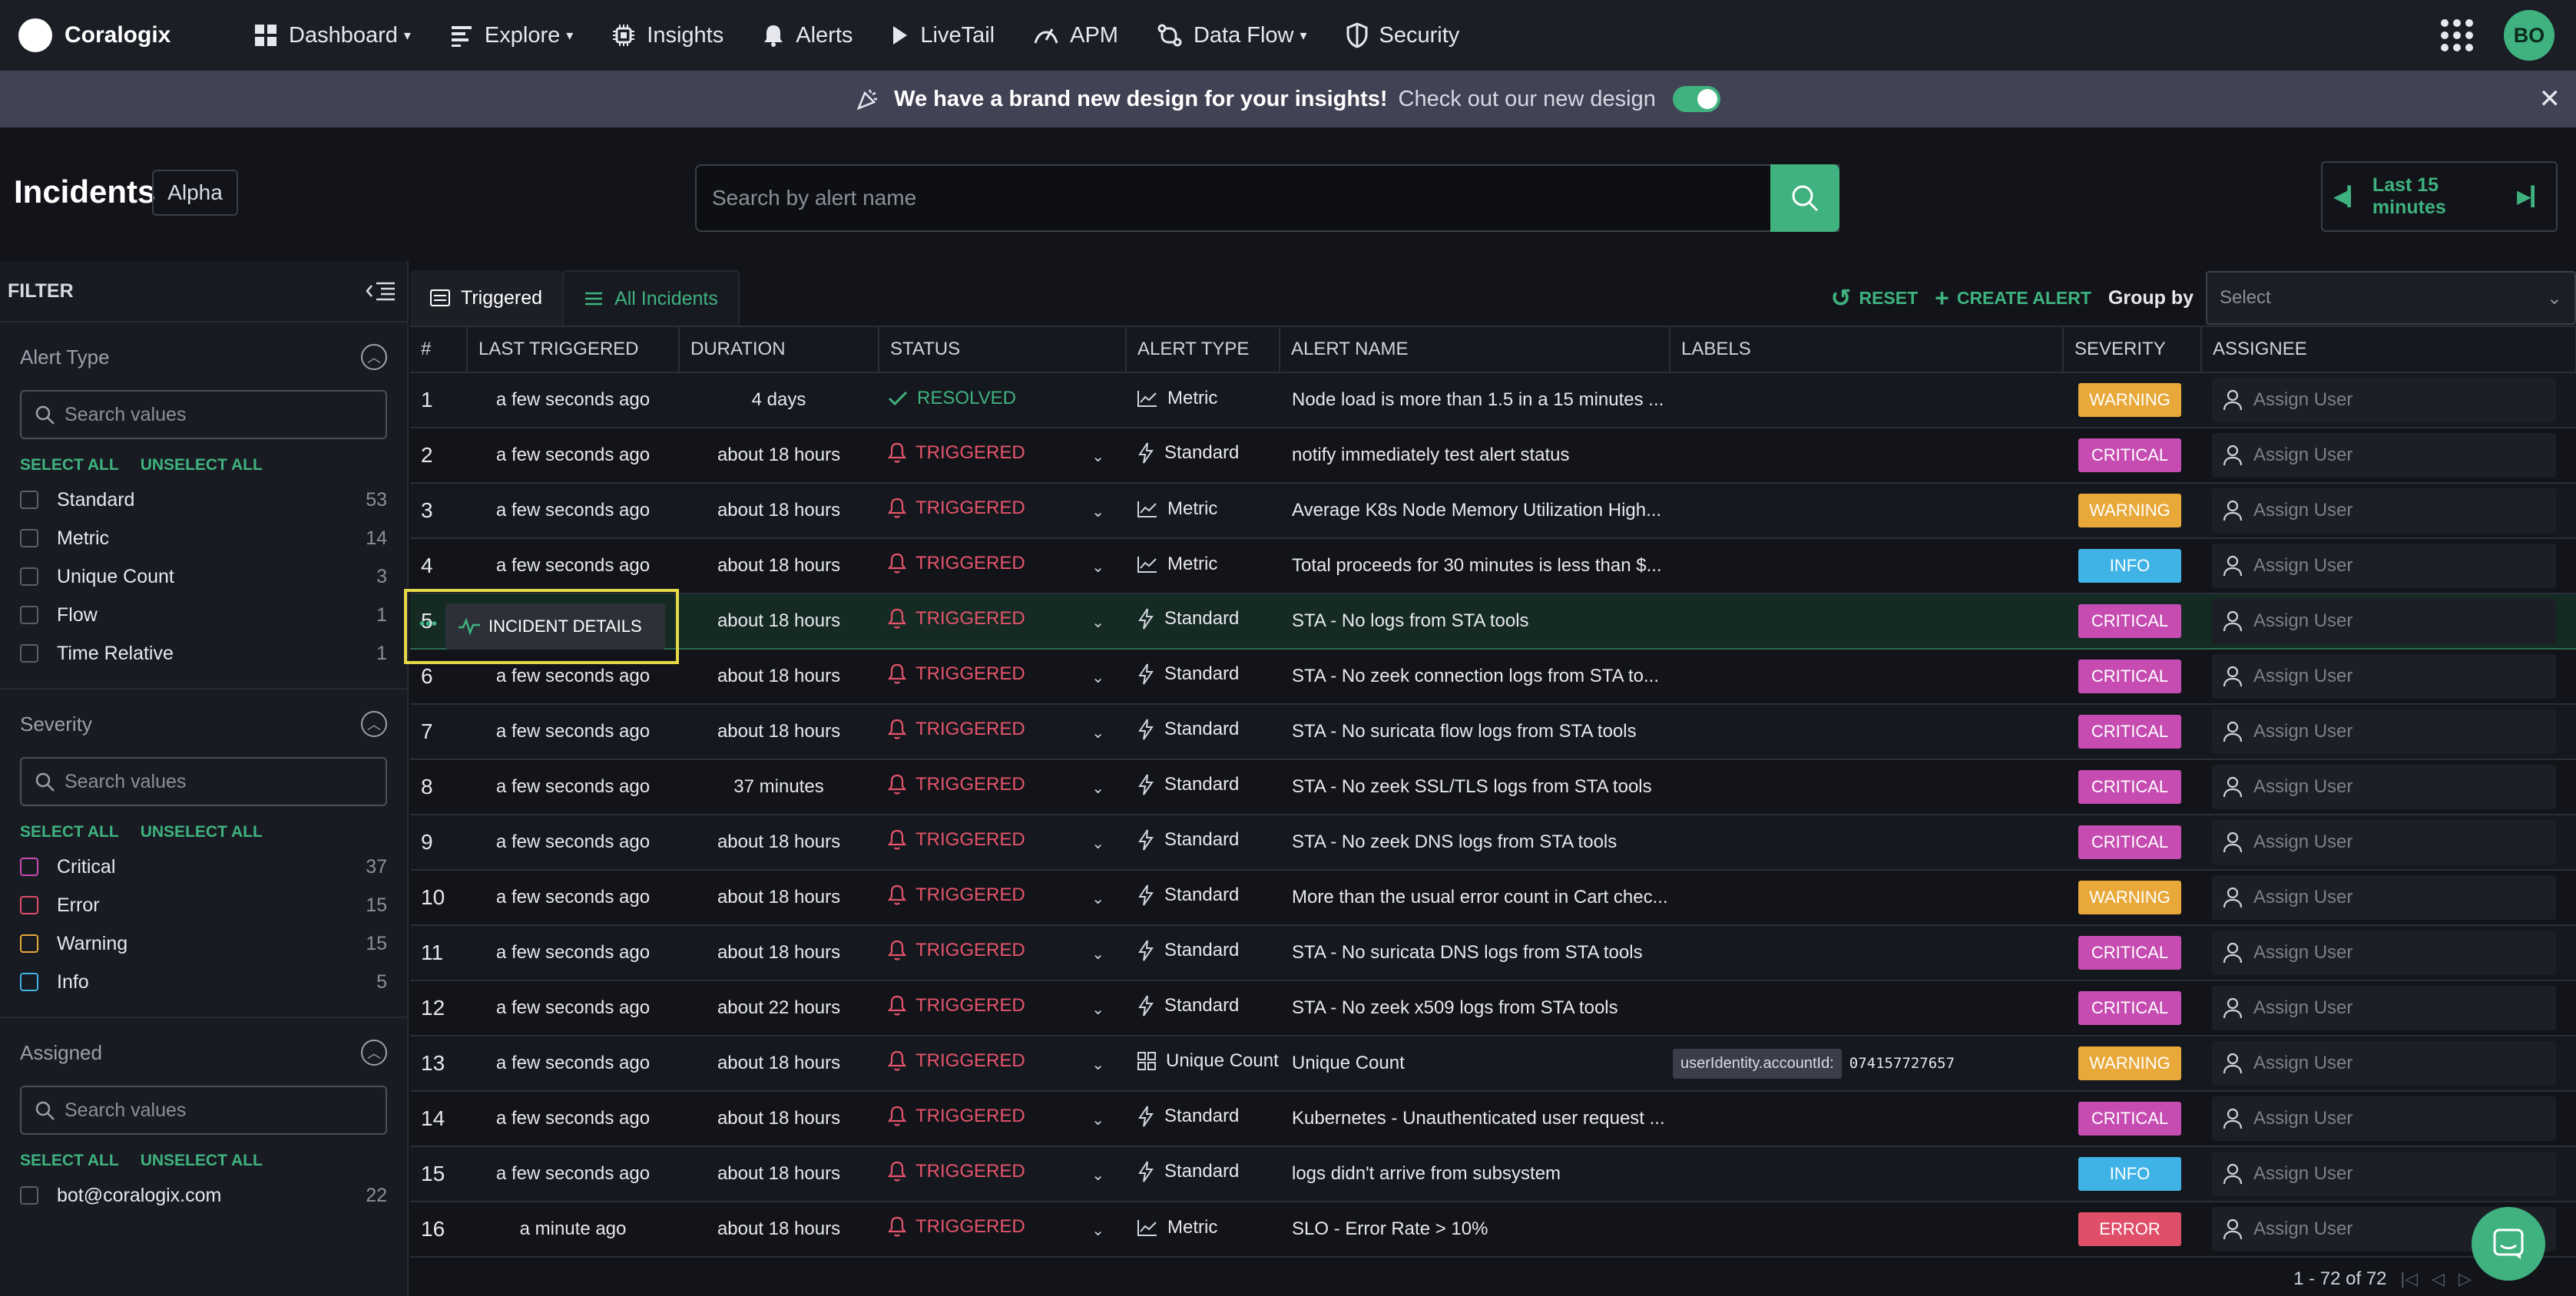 Image resolution: width=2576 pixels, height=1296 pixels. What do you see at coordinates (808, 35) in the screenshot?
I see `nav-alerts: Alerts` at bounding box center [808, 35].